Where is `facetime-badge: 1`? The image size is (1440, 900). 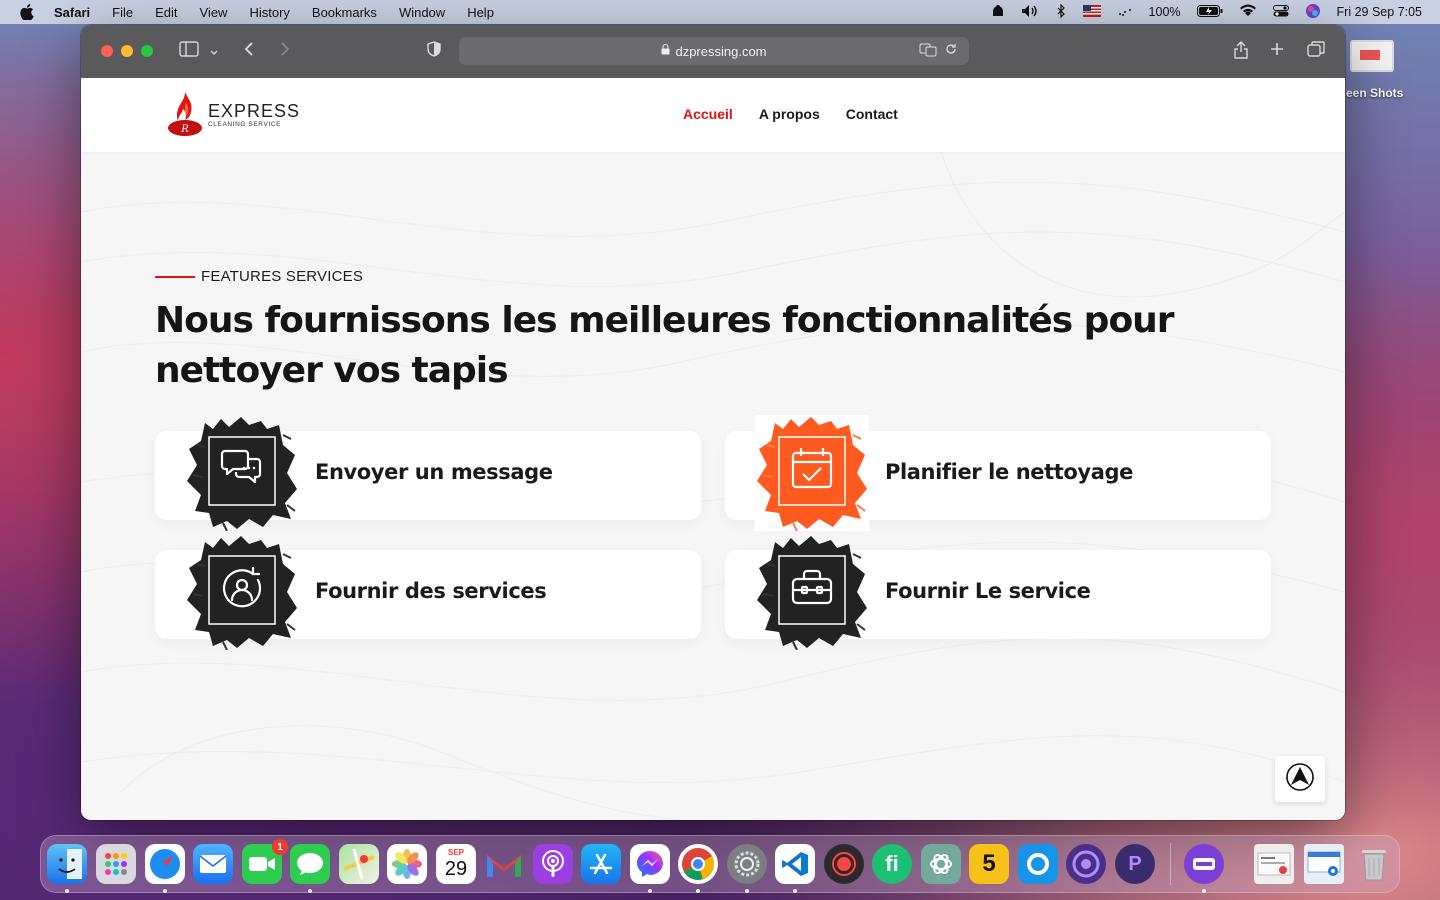 facetime-badge: 1 is located at coordinates (280, 847).